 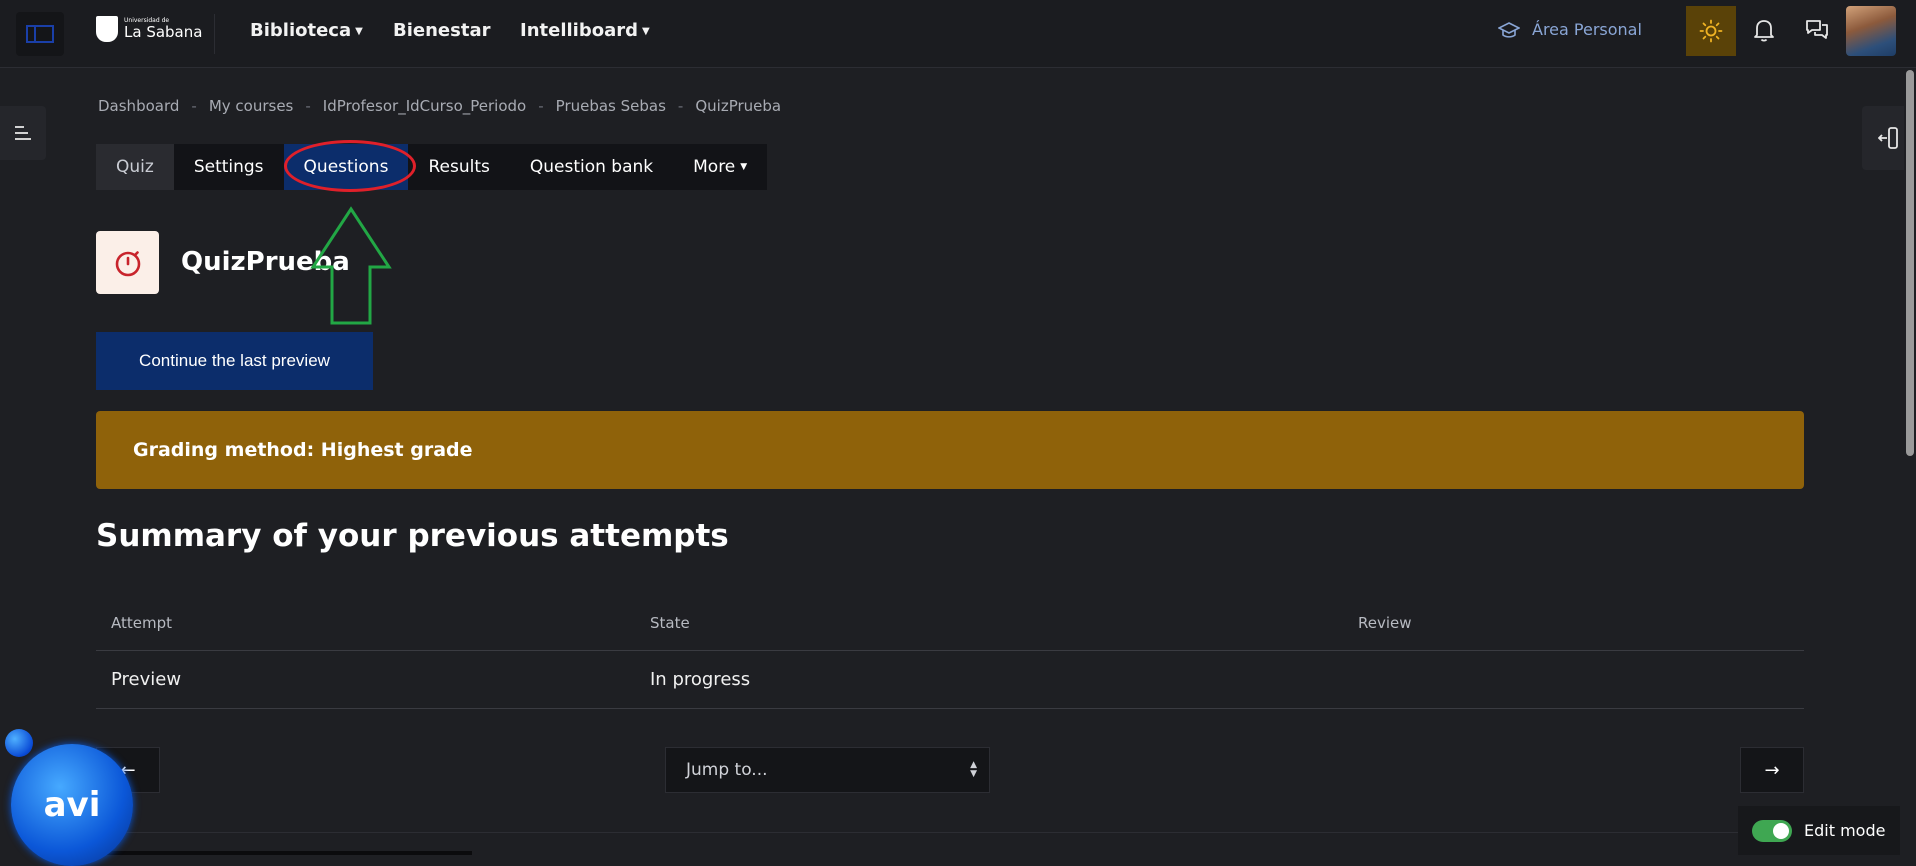 What do you see at coordinates (229, 167) in the screenshot?
I see `tab-settings: Settings` at bounding box center [229, 167].